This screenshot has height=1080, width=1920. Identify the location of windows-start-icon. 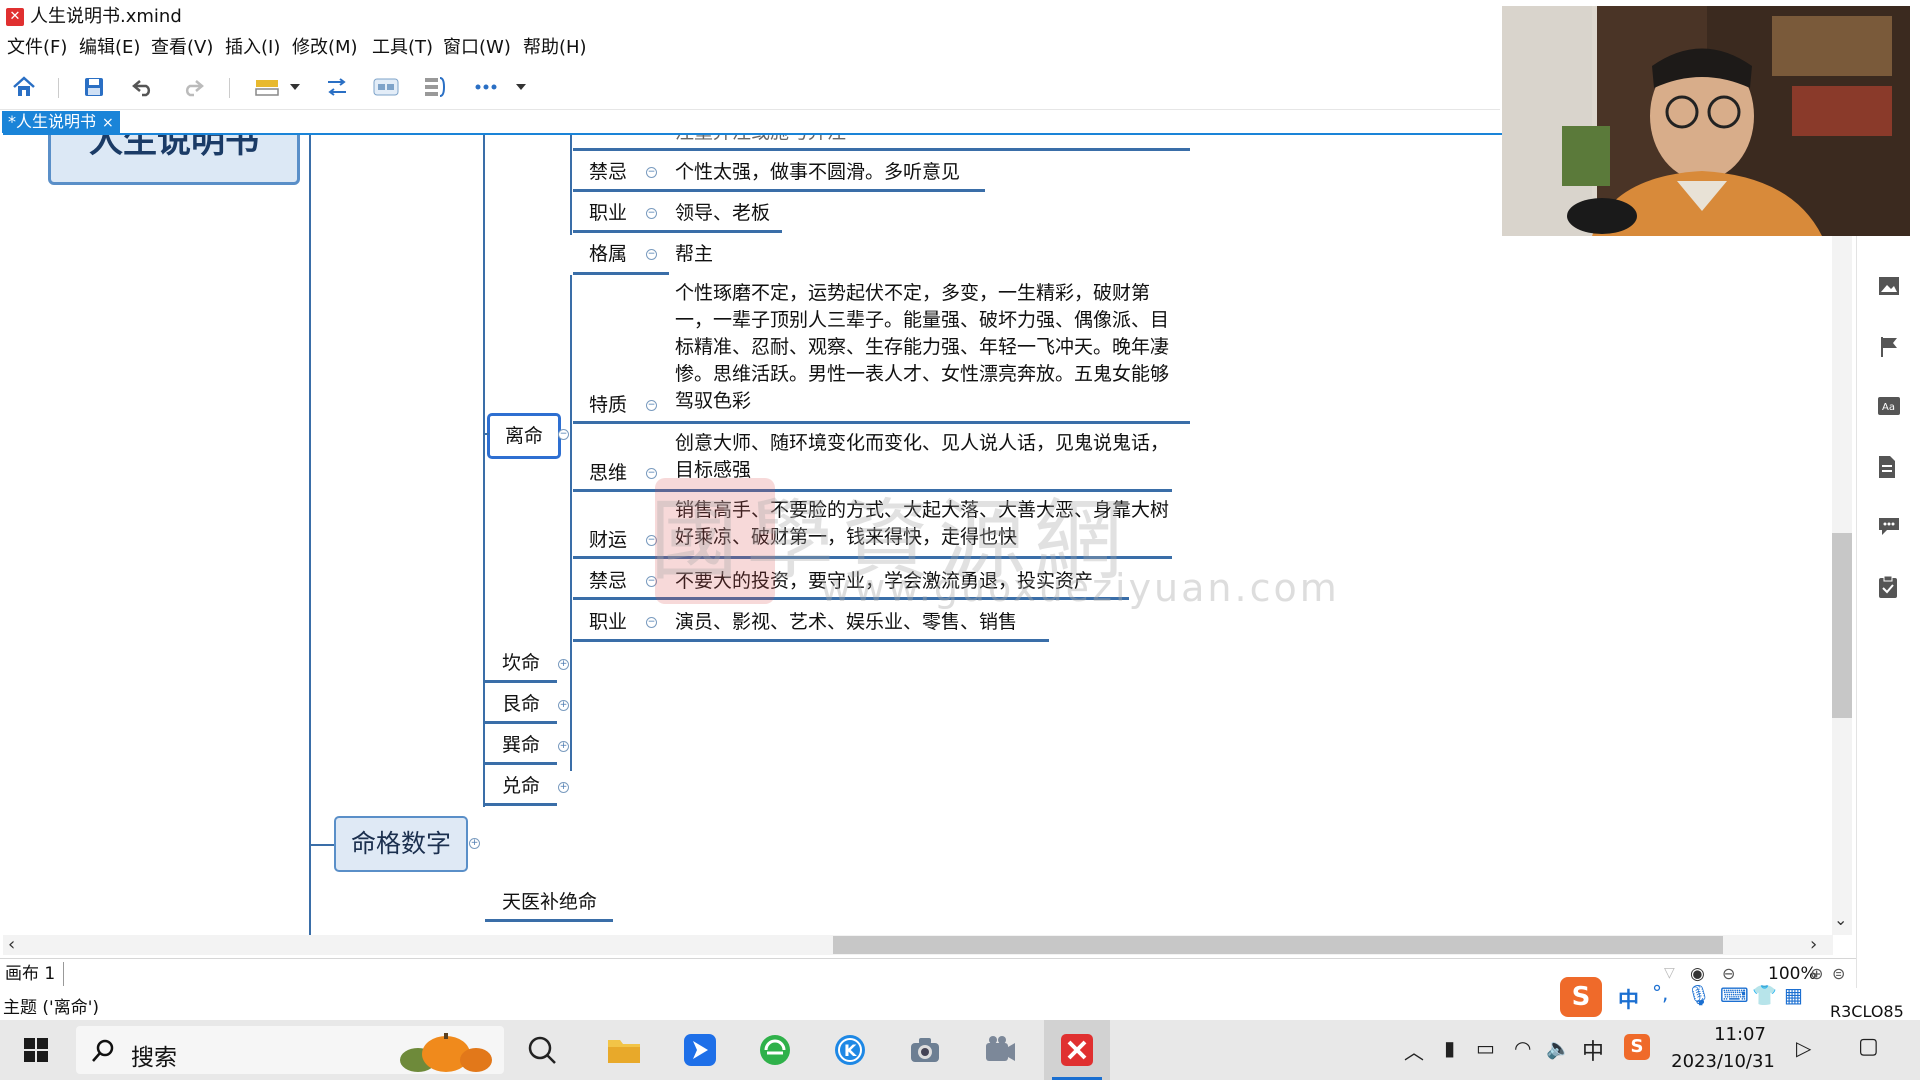
(36, 1050).